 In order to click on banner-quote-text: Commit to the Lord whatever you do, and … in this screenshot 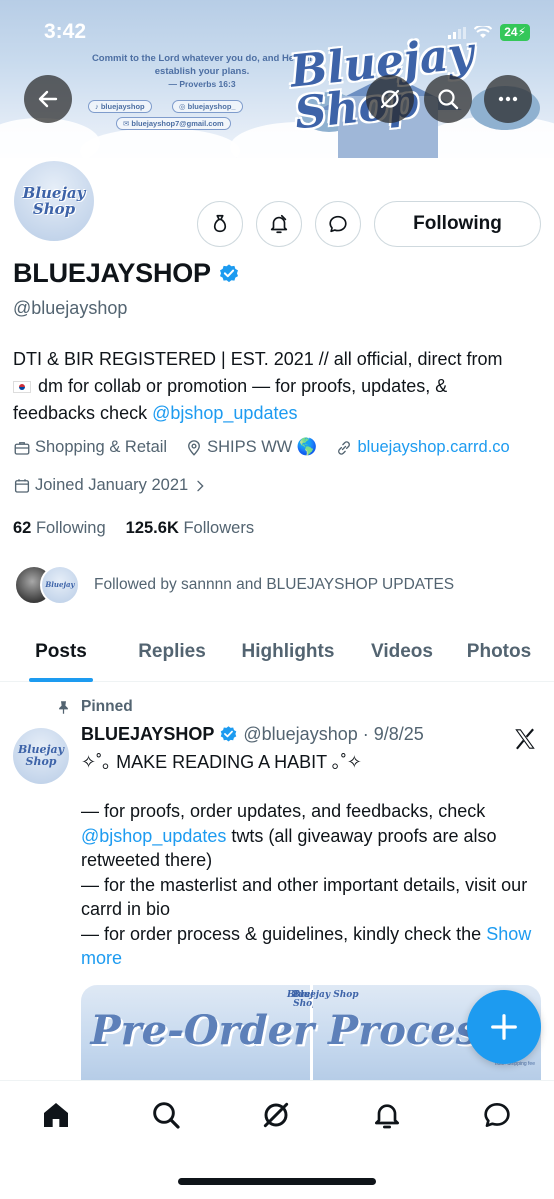, I will do `click(202, 65)`.